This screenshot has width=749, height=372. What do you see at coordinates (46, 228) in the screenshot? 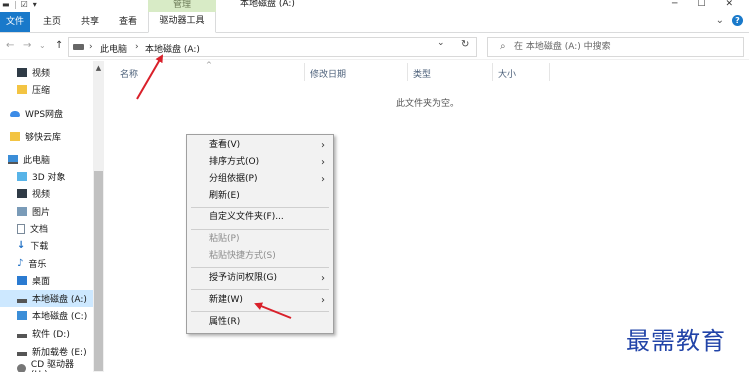
I see `sidebar-item-documents: 文档` at bounding box center [46, 228].